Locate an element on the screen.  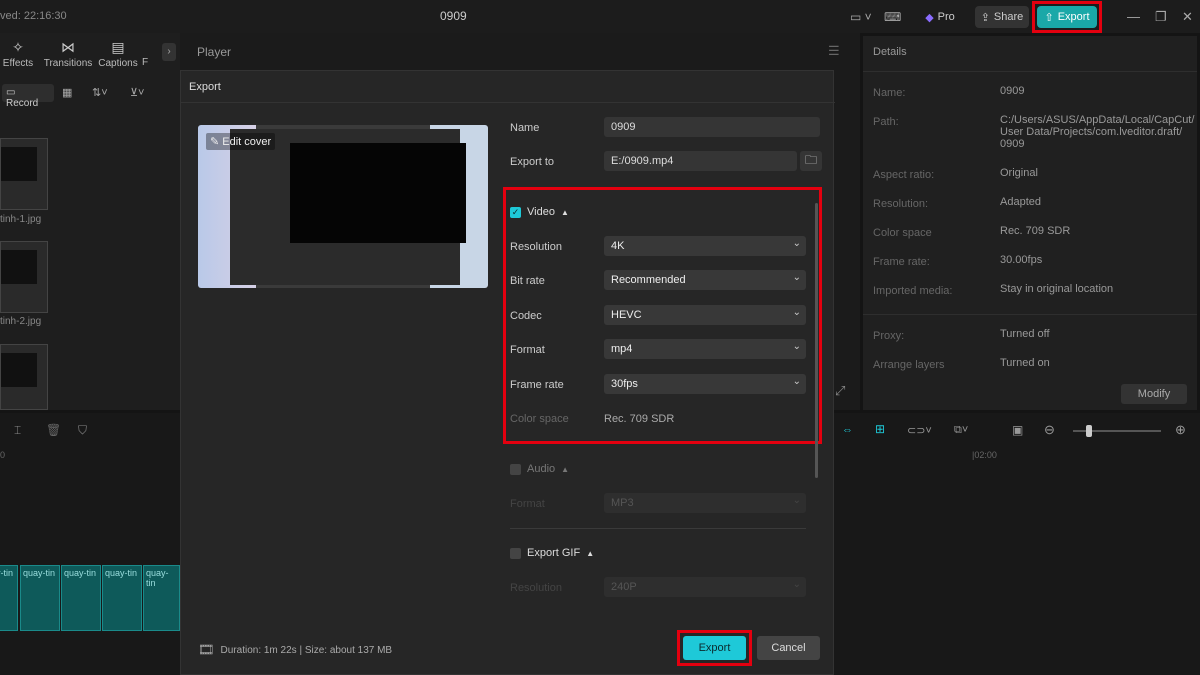
detail-label: Name: is located at coordinates (889, 93).